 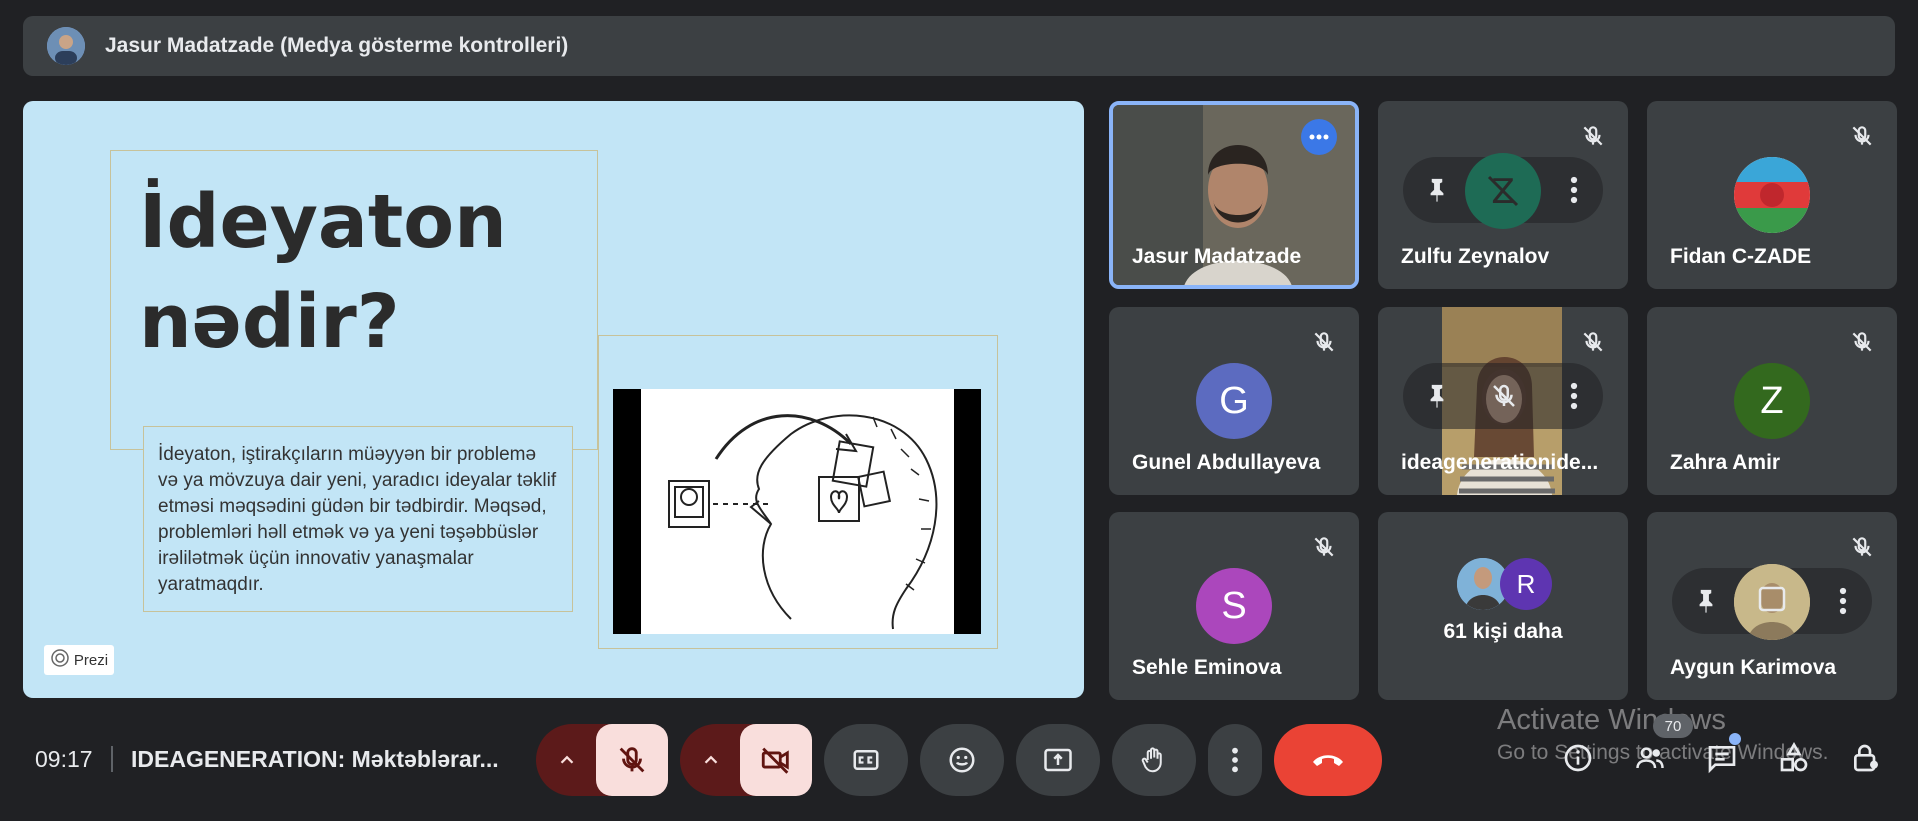 What do you see at coordinates (91, 660) in the screenshot?
I see `prezi-label: Prezi` at bounding box center [91, 660].